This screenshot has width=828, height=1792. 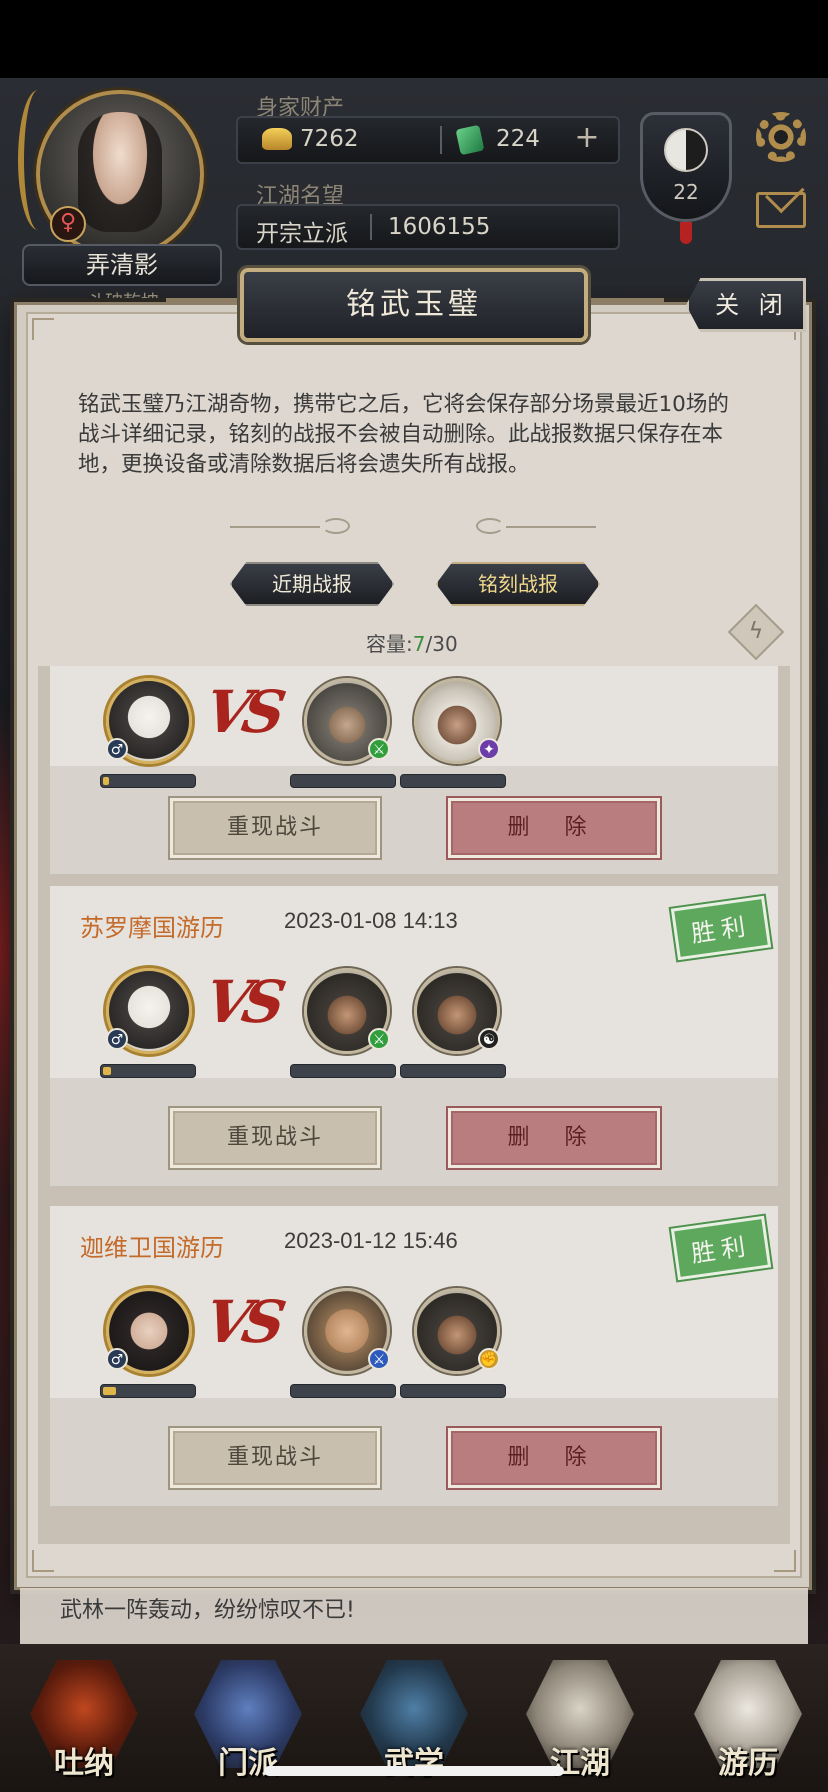 I want to click on avatar-portrait, so click(x=120, y=172).